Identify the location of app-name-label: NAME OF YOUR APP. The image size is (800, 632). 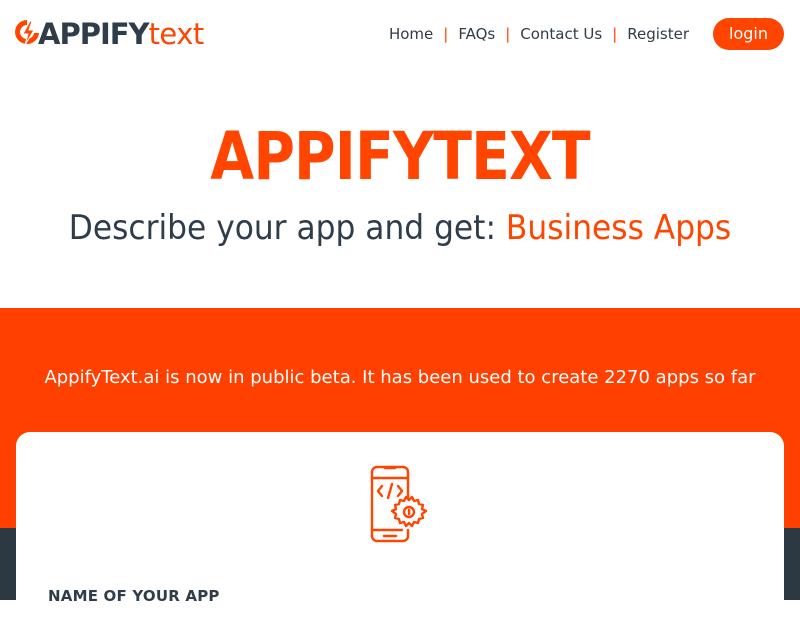
(134, 596).